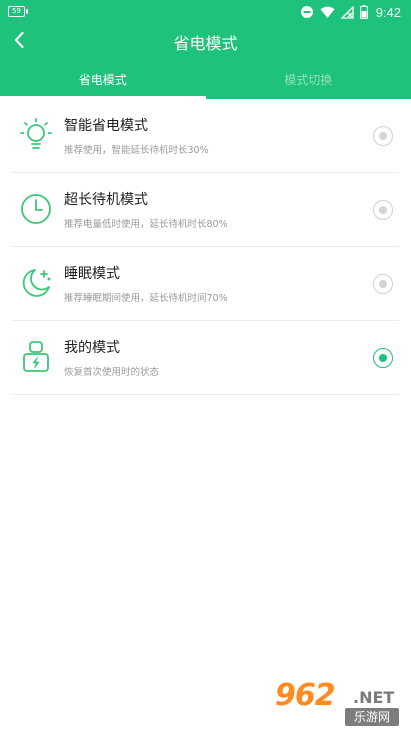 The height and width of the screenshot is (732, 411). Describe the element at coordinates (18, 11) in the screenshot. I see `battery-saver-badge: 59` at that location.